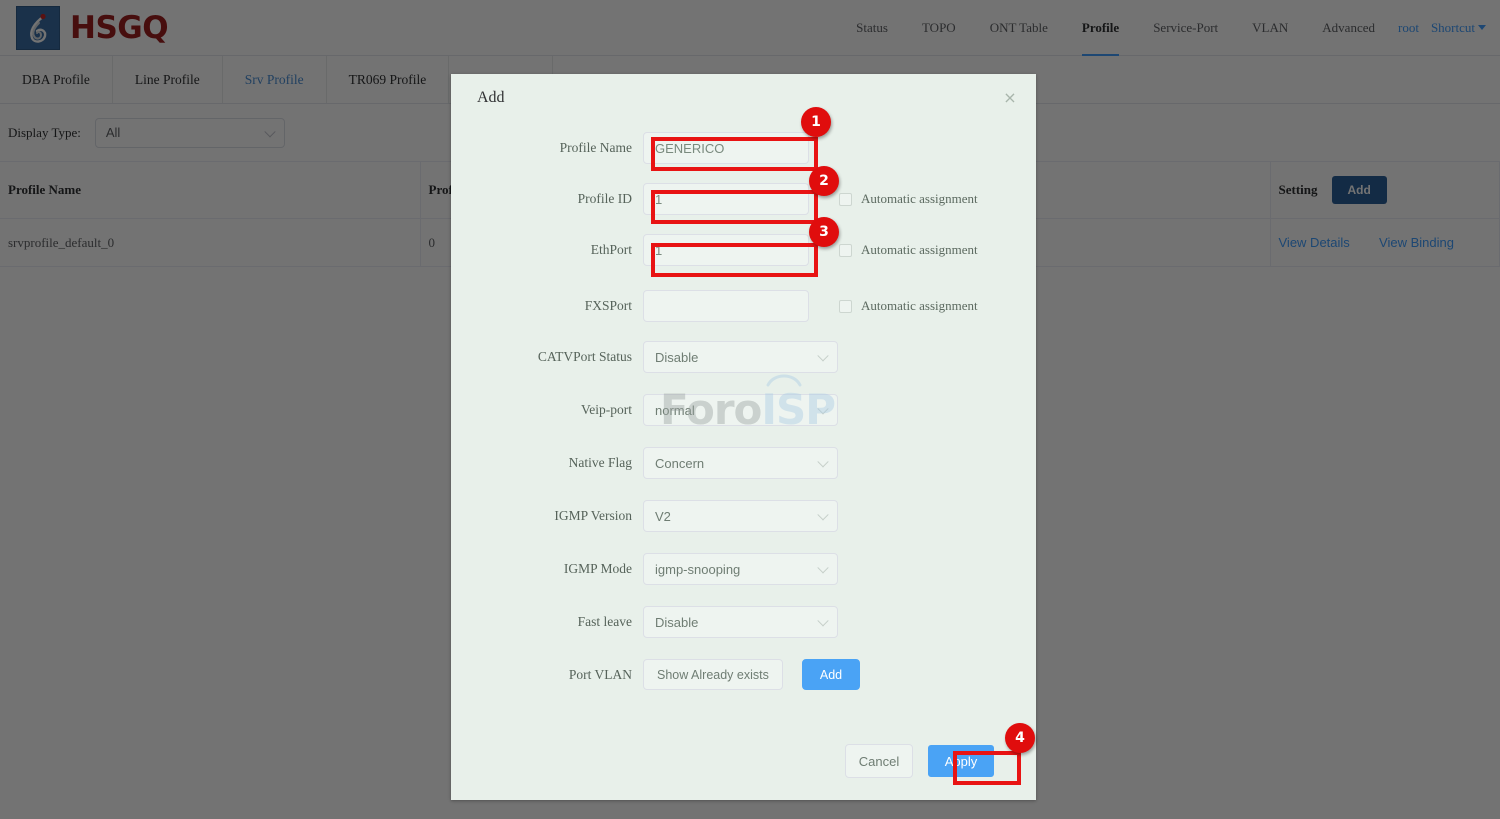 The width and height of the screenshot is (1500, 819). What do you see at coordinates (677, 622) in the screenshot?
I see `fast-leave-value: Disable` at bounding box center [677, 622].